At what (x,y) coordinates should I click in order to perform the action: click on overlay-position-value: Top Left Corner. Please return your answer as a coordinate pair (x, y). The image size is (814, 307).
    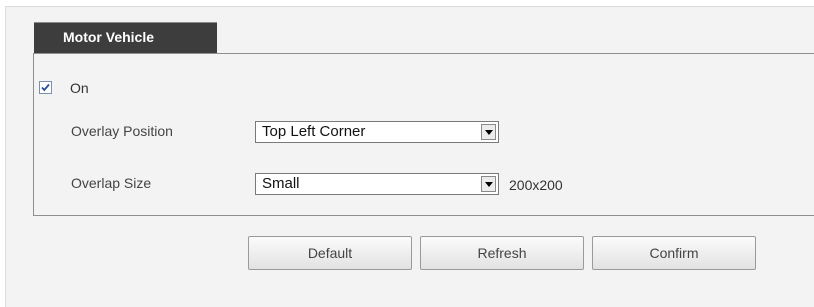
    Looking at the image, I should click on (314, 131).